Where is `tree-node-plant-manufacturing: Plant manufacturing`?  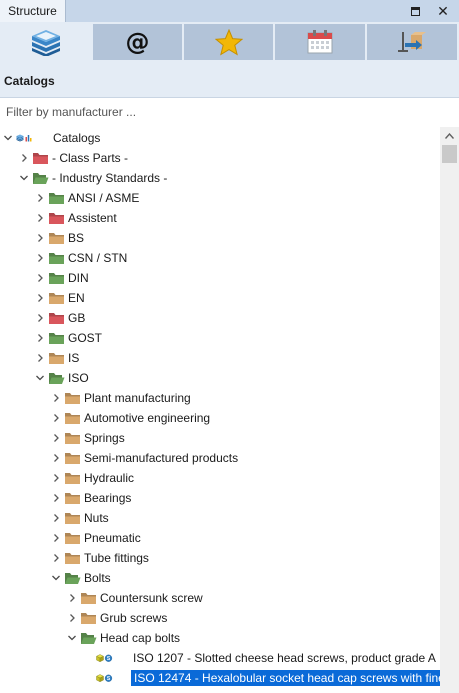
tree-node-plant-manufacturing: Plant manufacturing is located at coordinates (220, 398).